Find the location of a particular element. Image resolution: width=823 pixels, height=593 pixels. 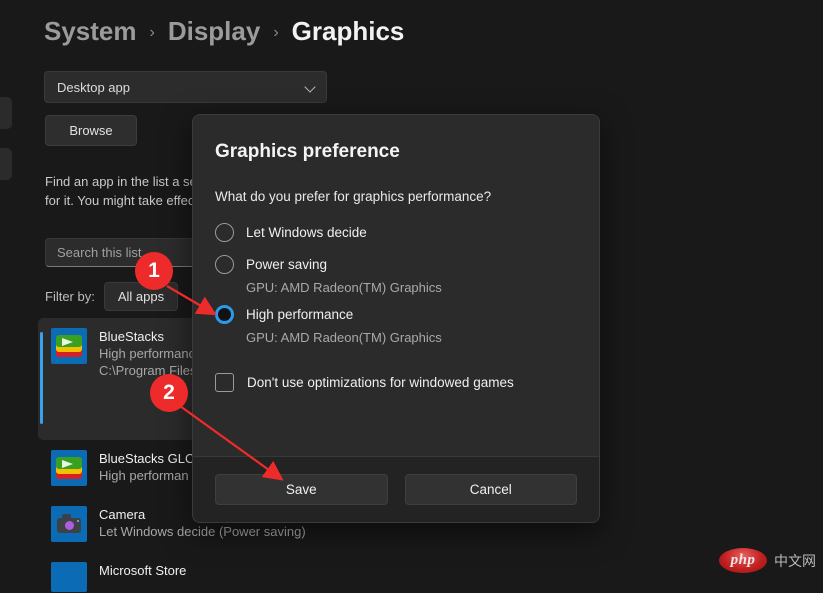

app-type-dropdown-value: Desktop app is located at coordinates (93, 87).